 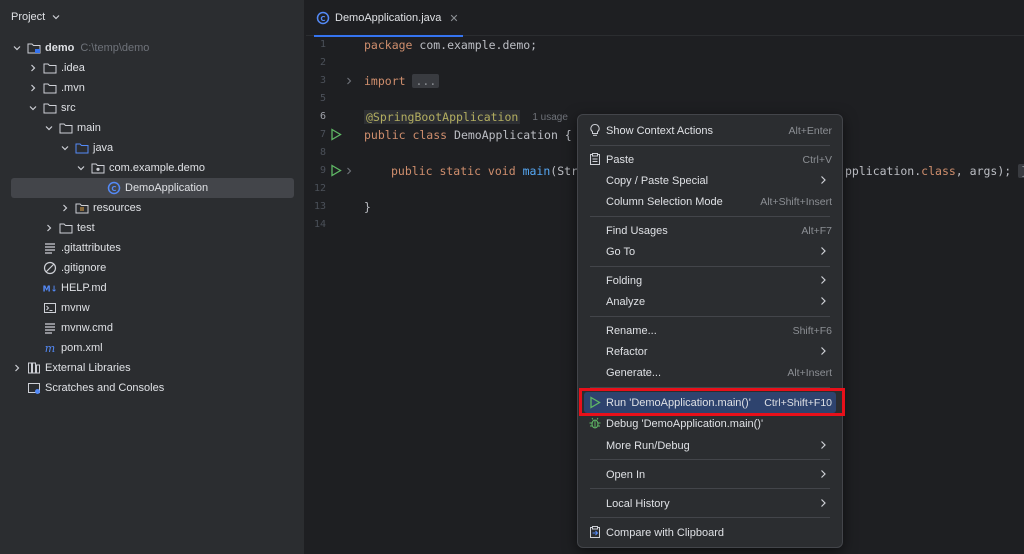 I want to click on menu-item-label: Column Selection Mode, so click(x=664, y=201).